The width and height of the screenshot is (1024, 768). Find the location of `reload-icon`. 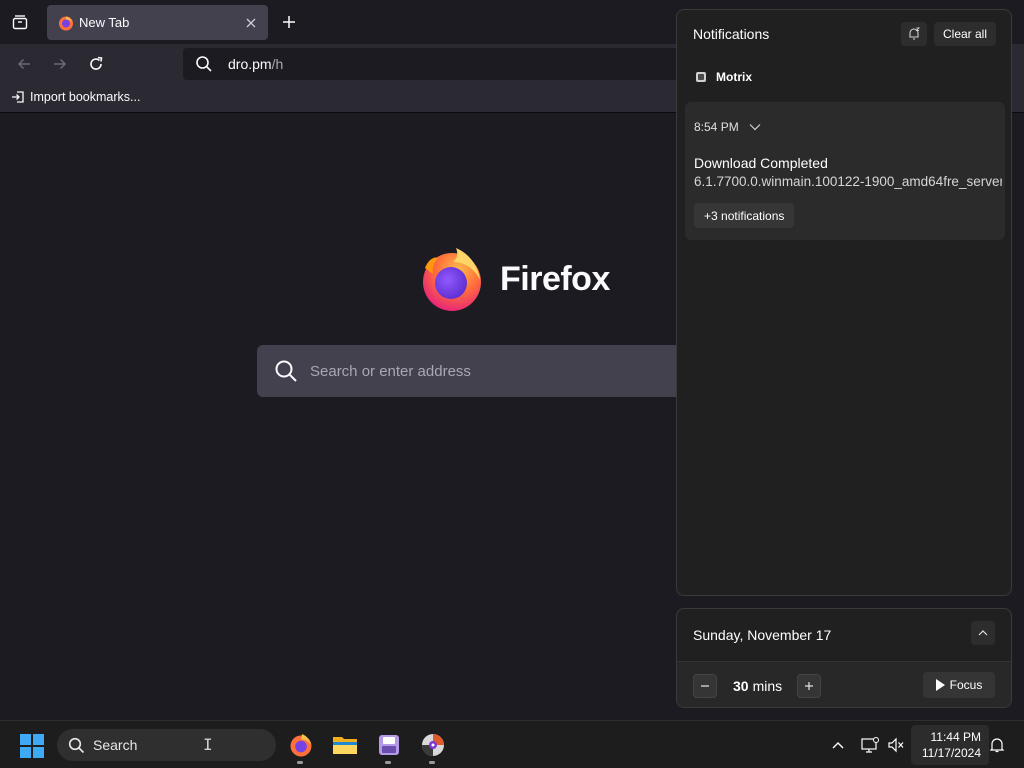

reload-icon is located at coordinates (96, 63).